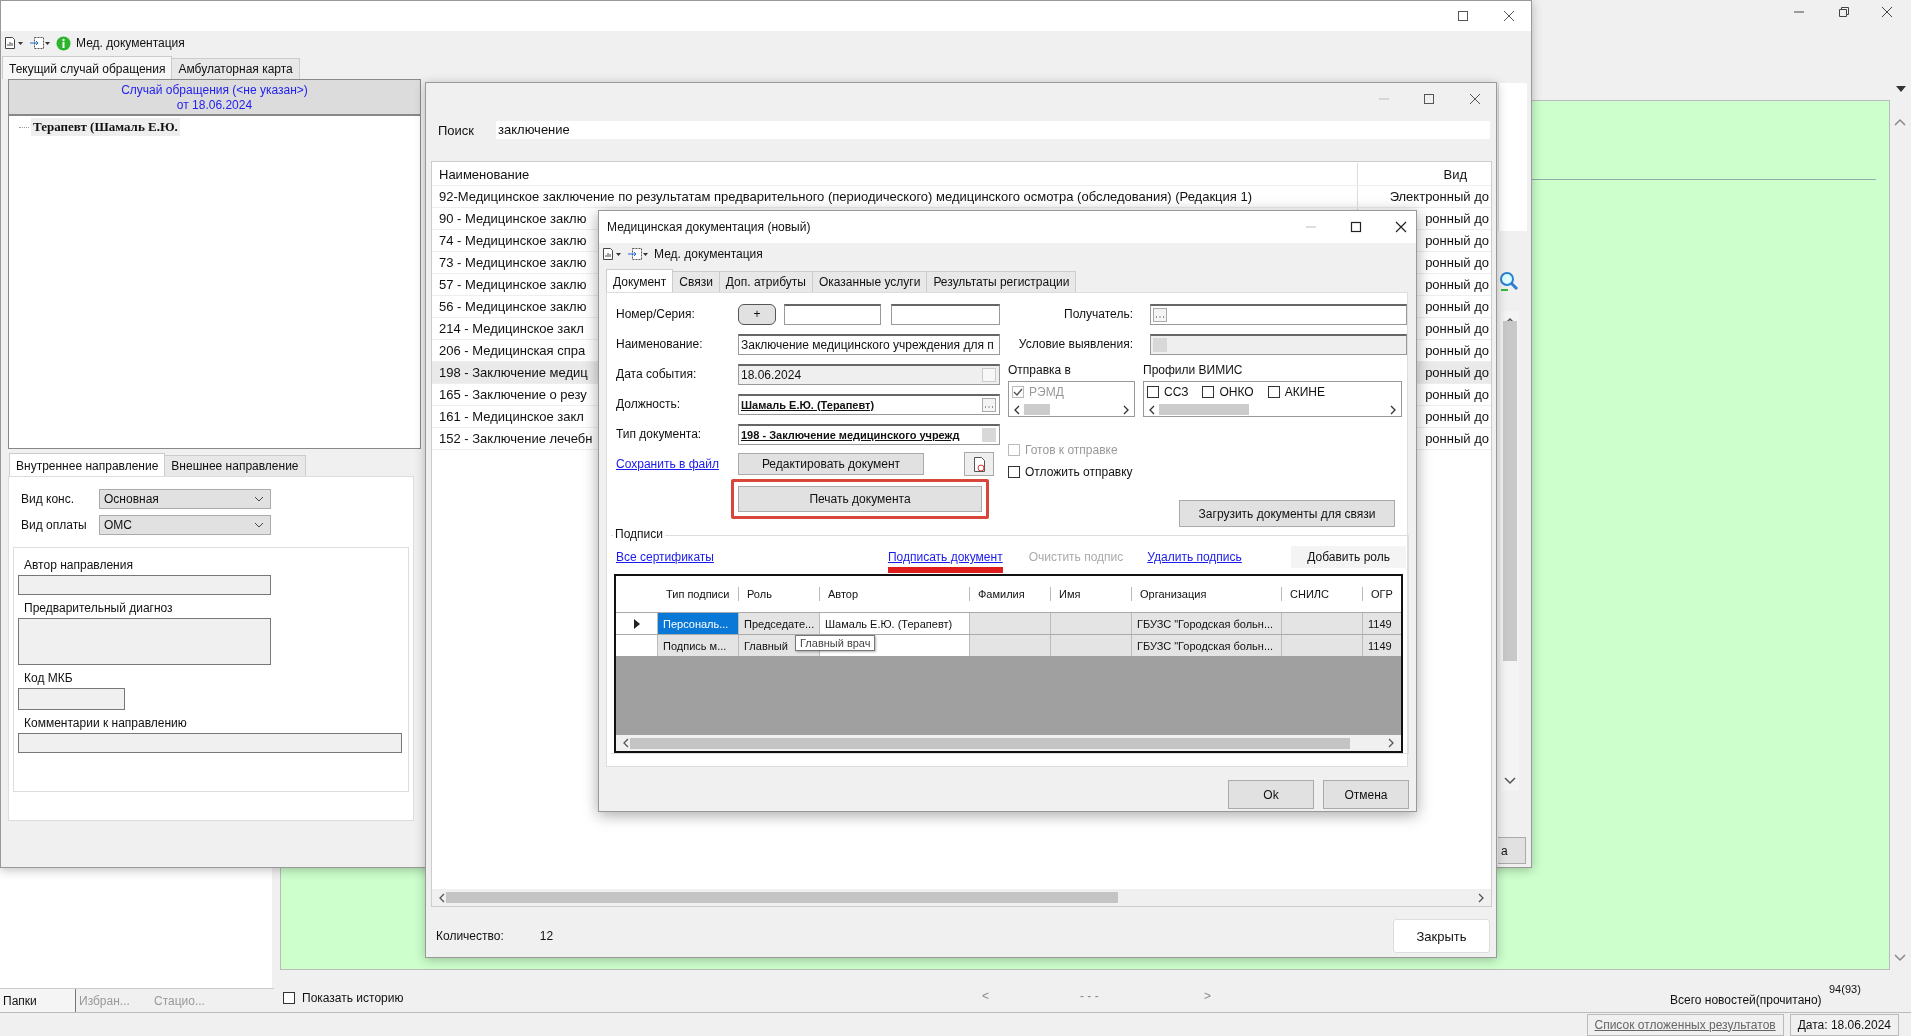 The height and width of the screenshot is (1036, 1911). What do you see at coordinates (640, 280) in the screenshot?
I see `tab: Документ` at bounding box center [640, 280].